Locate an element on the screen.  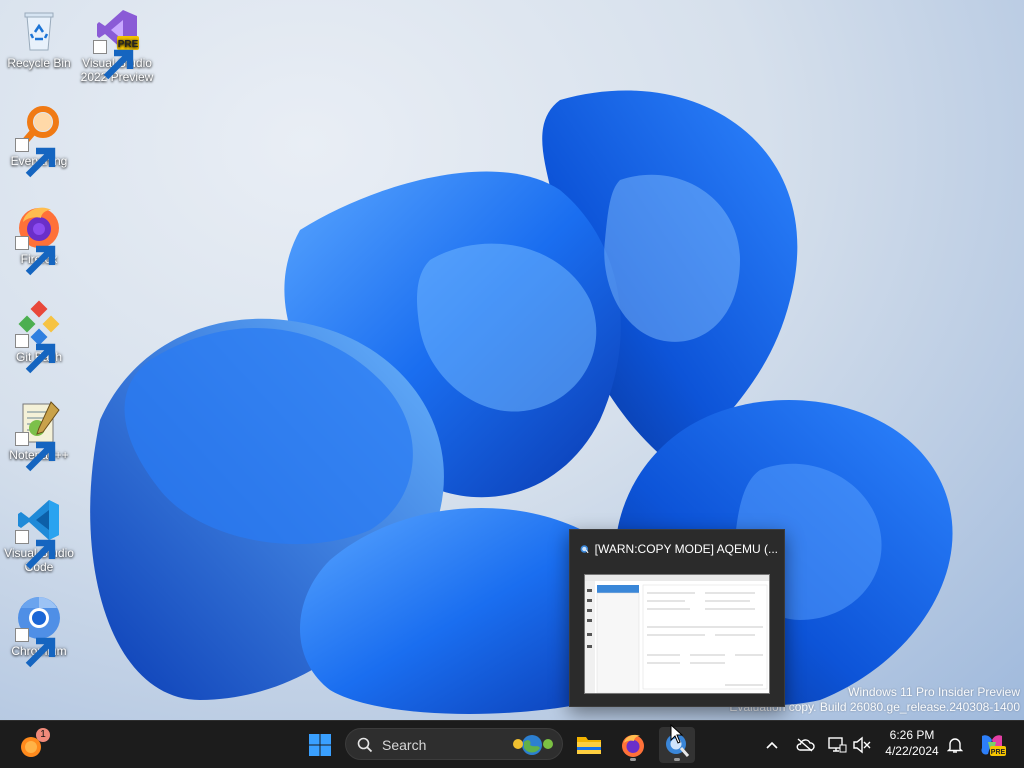
search-highlight-icon is located at coordinates (533, 745).